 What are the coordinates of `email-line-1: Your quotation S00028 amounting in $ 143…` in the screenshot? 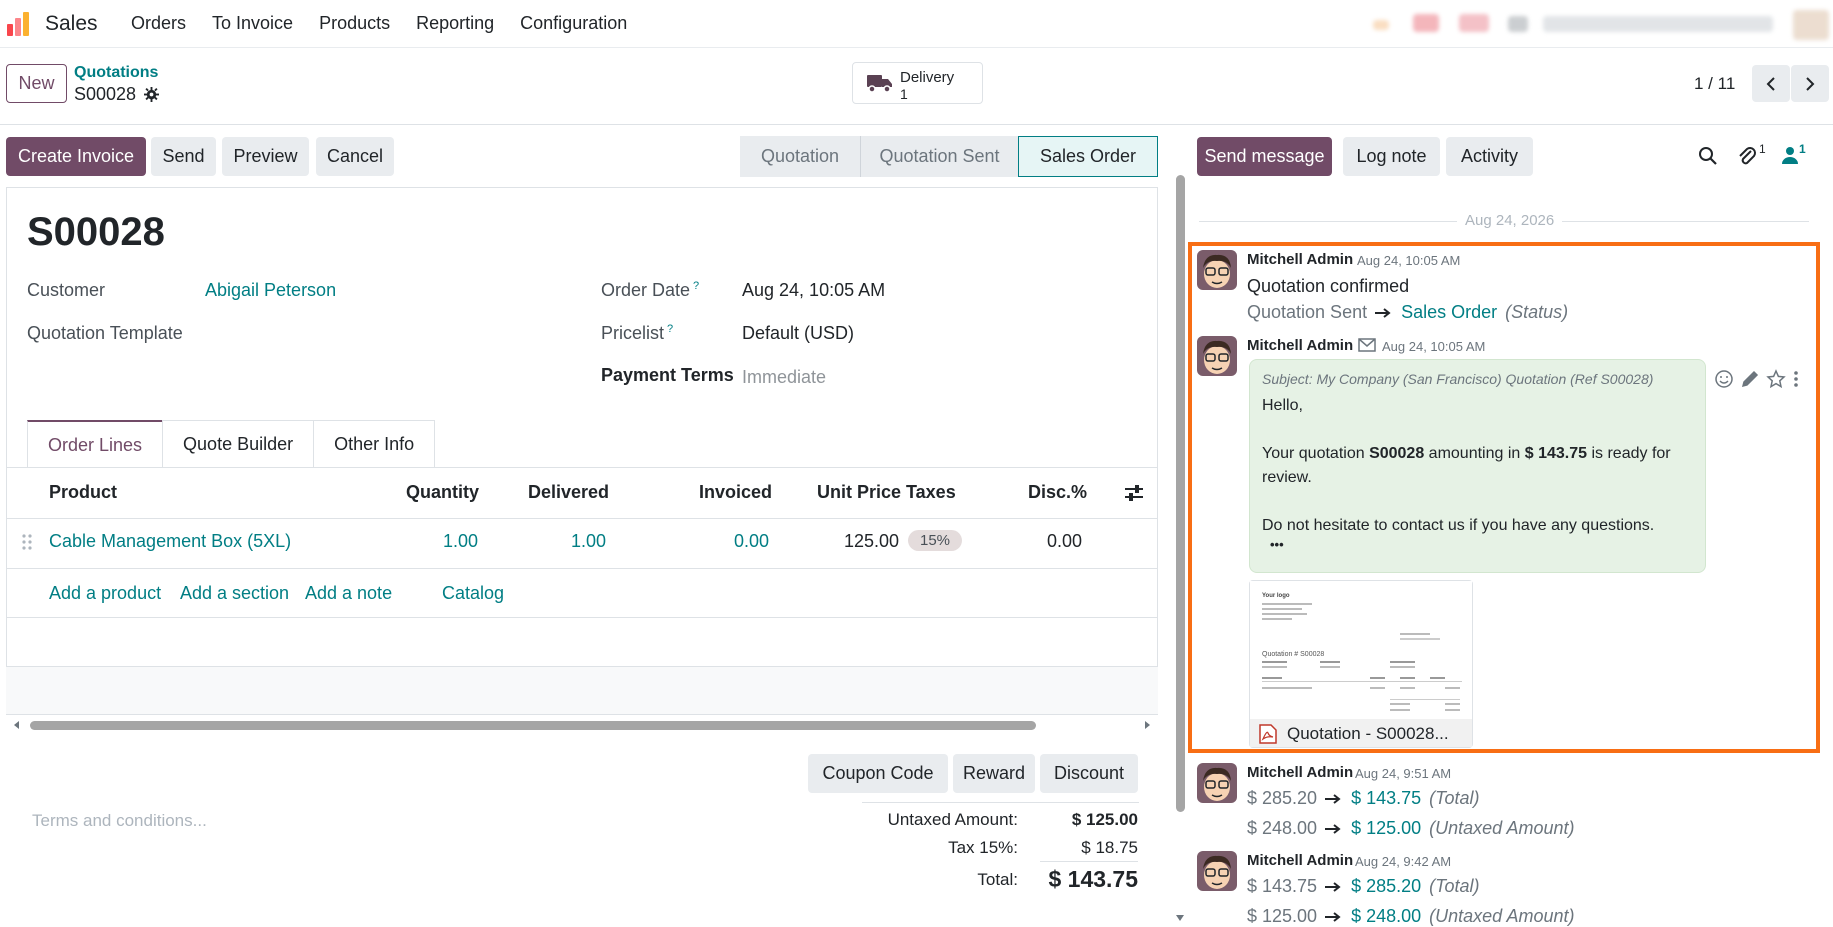 It's located at (1466, 454).